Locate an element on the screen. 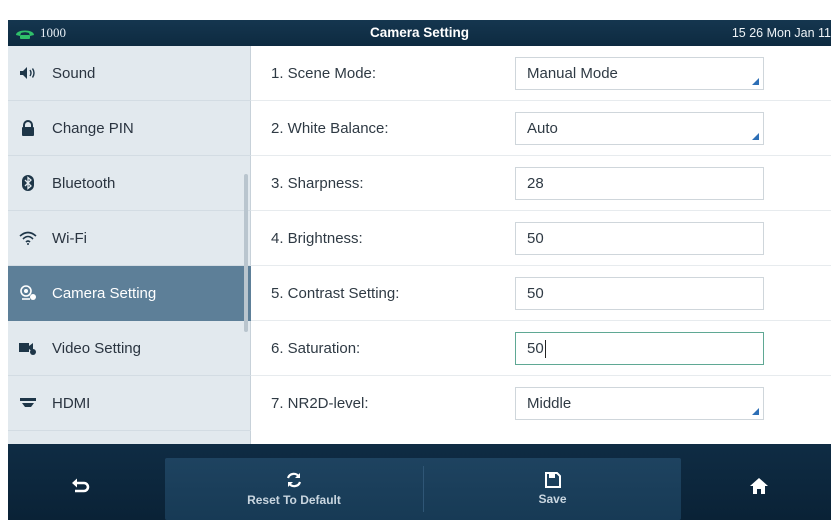 Image resolution: width=831 pixels, height=530 pixels. white-balance-select: Auto is located at coordinates (639, 128).